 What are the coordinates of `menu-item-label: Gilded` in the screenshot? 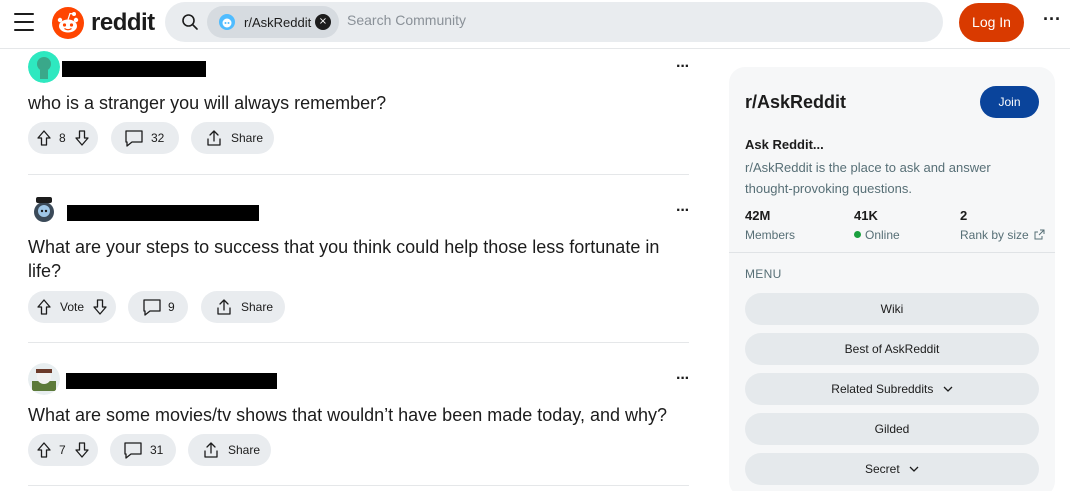 It's located at (892, 429).